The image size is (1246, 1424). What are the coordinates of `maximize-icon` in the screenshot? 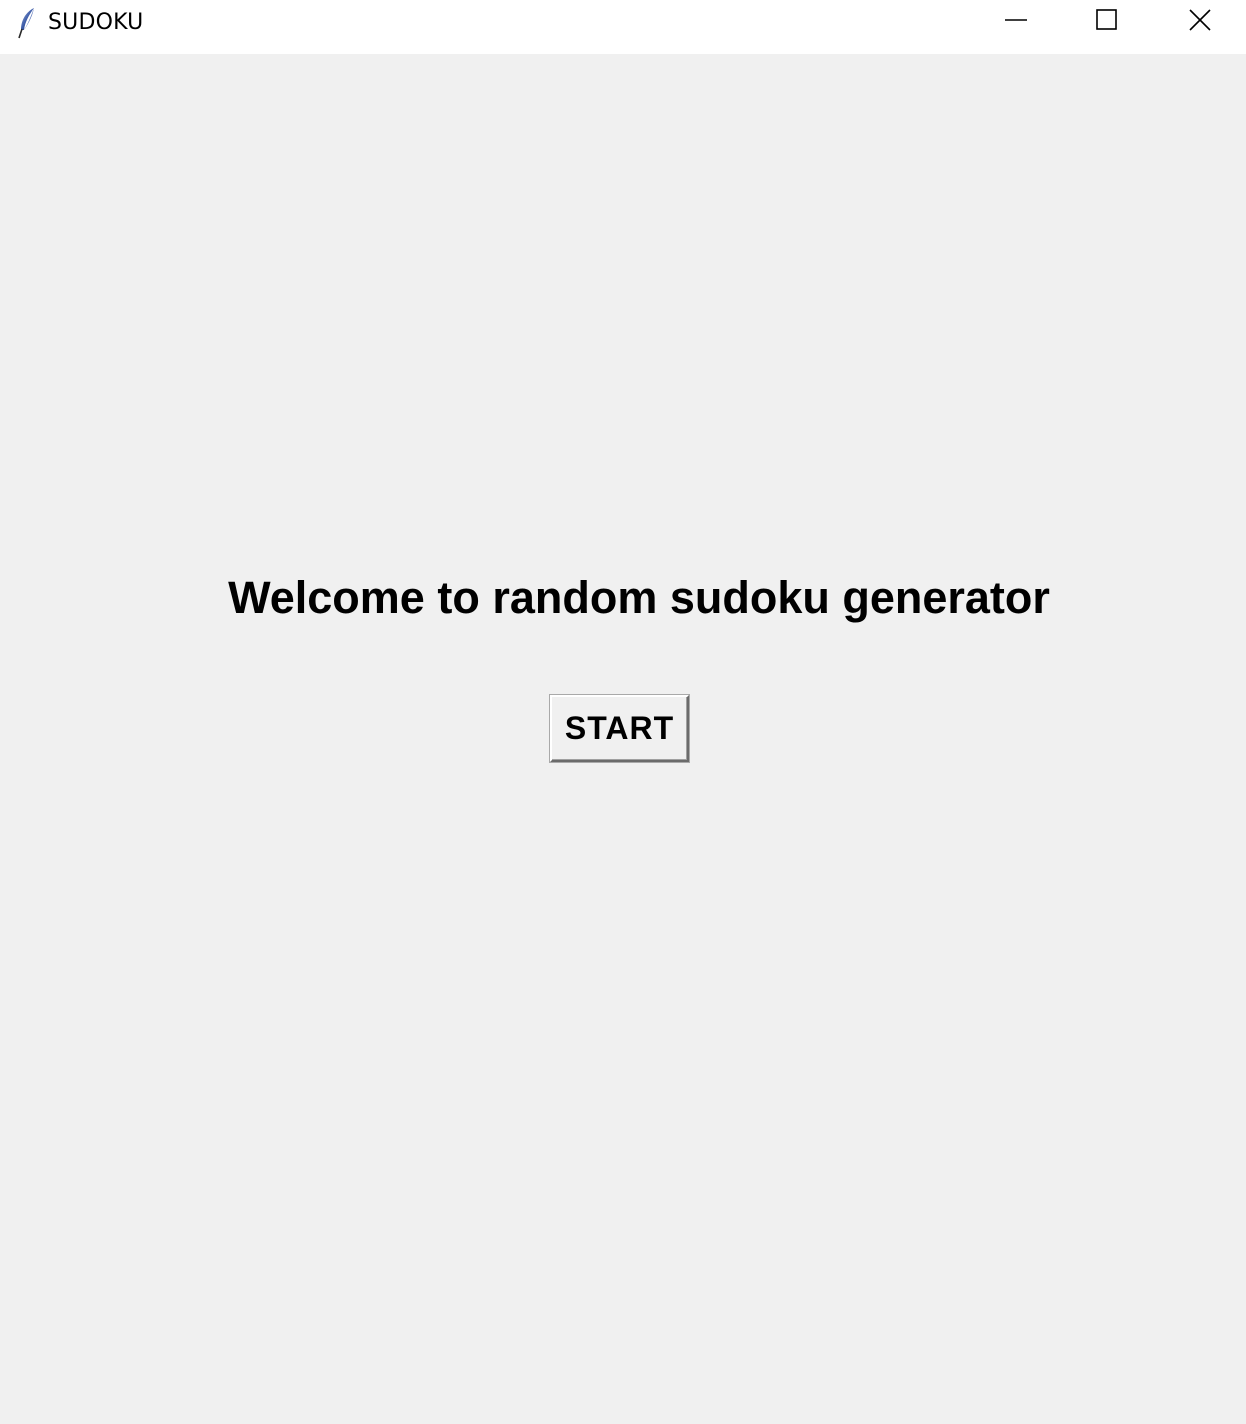 It's located at (1107, 22).